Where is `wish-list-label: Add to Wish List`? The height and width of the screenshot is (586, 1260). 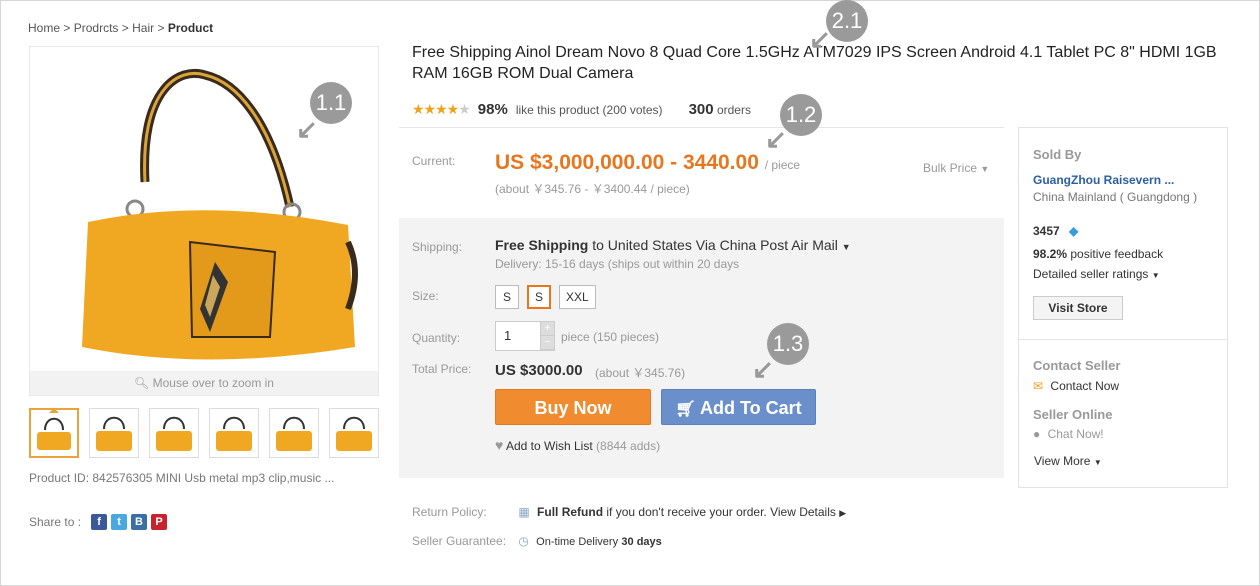
wish-list-label: Add to Wish List is located at coordinates (549, 446).